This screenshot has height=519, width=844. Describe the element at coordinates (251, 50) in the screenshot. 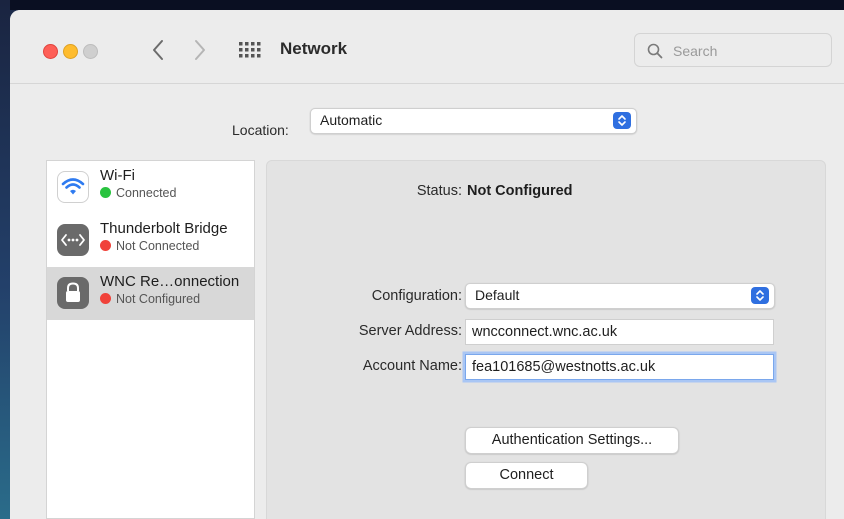

I see `show-all-grid-icon` at that location.